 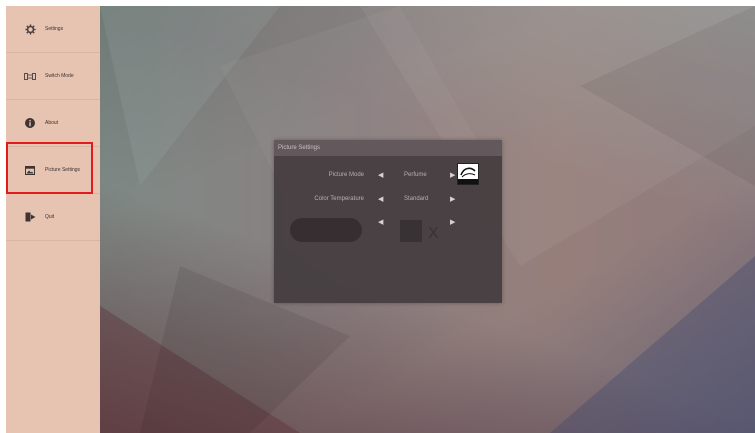 I want to click on picture-mode-label: Picture Mode, so click(x=346, y=175).